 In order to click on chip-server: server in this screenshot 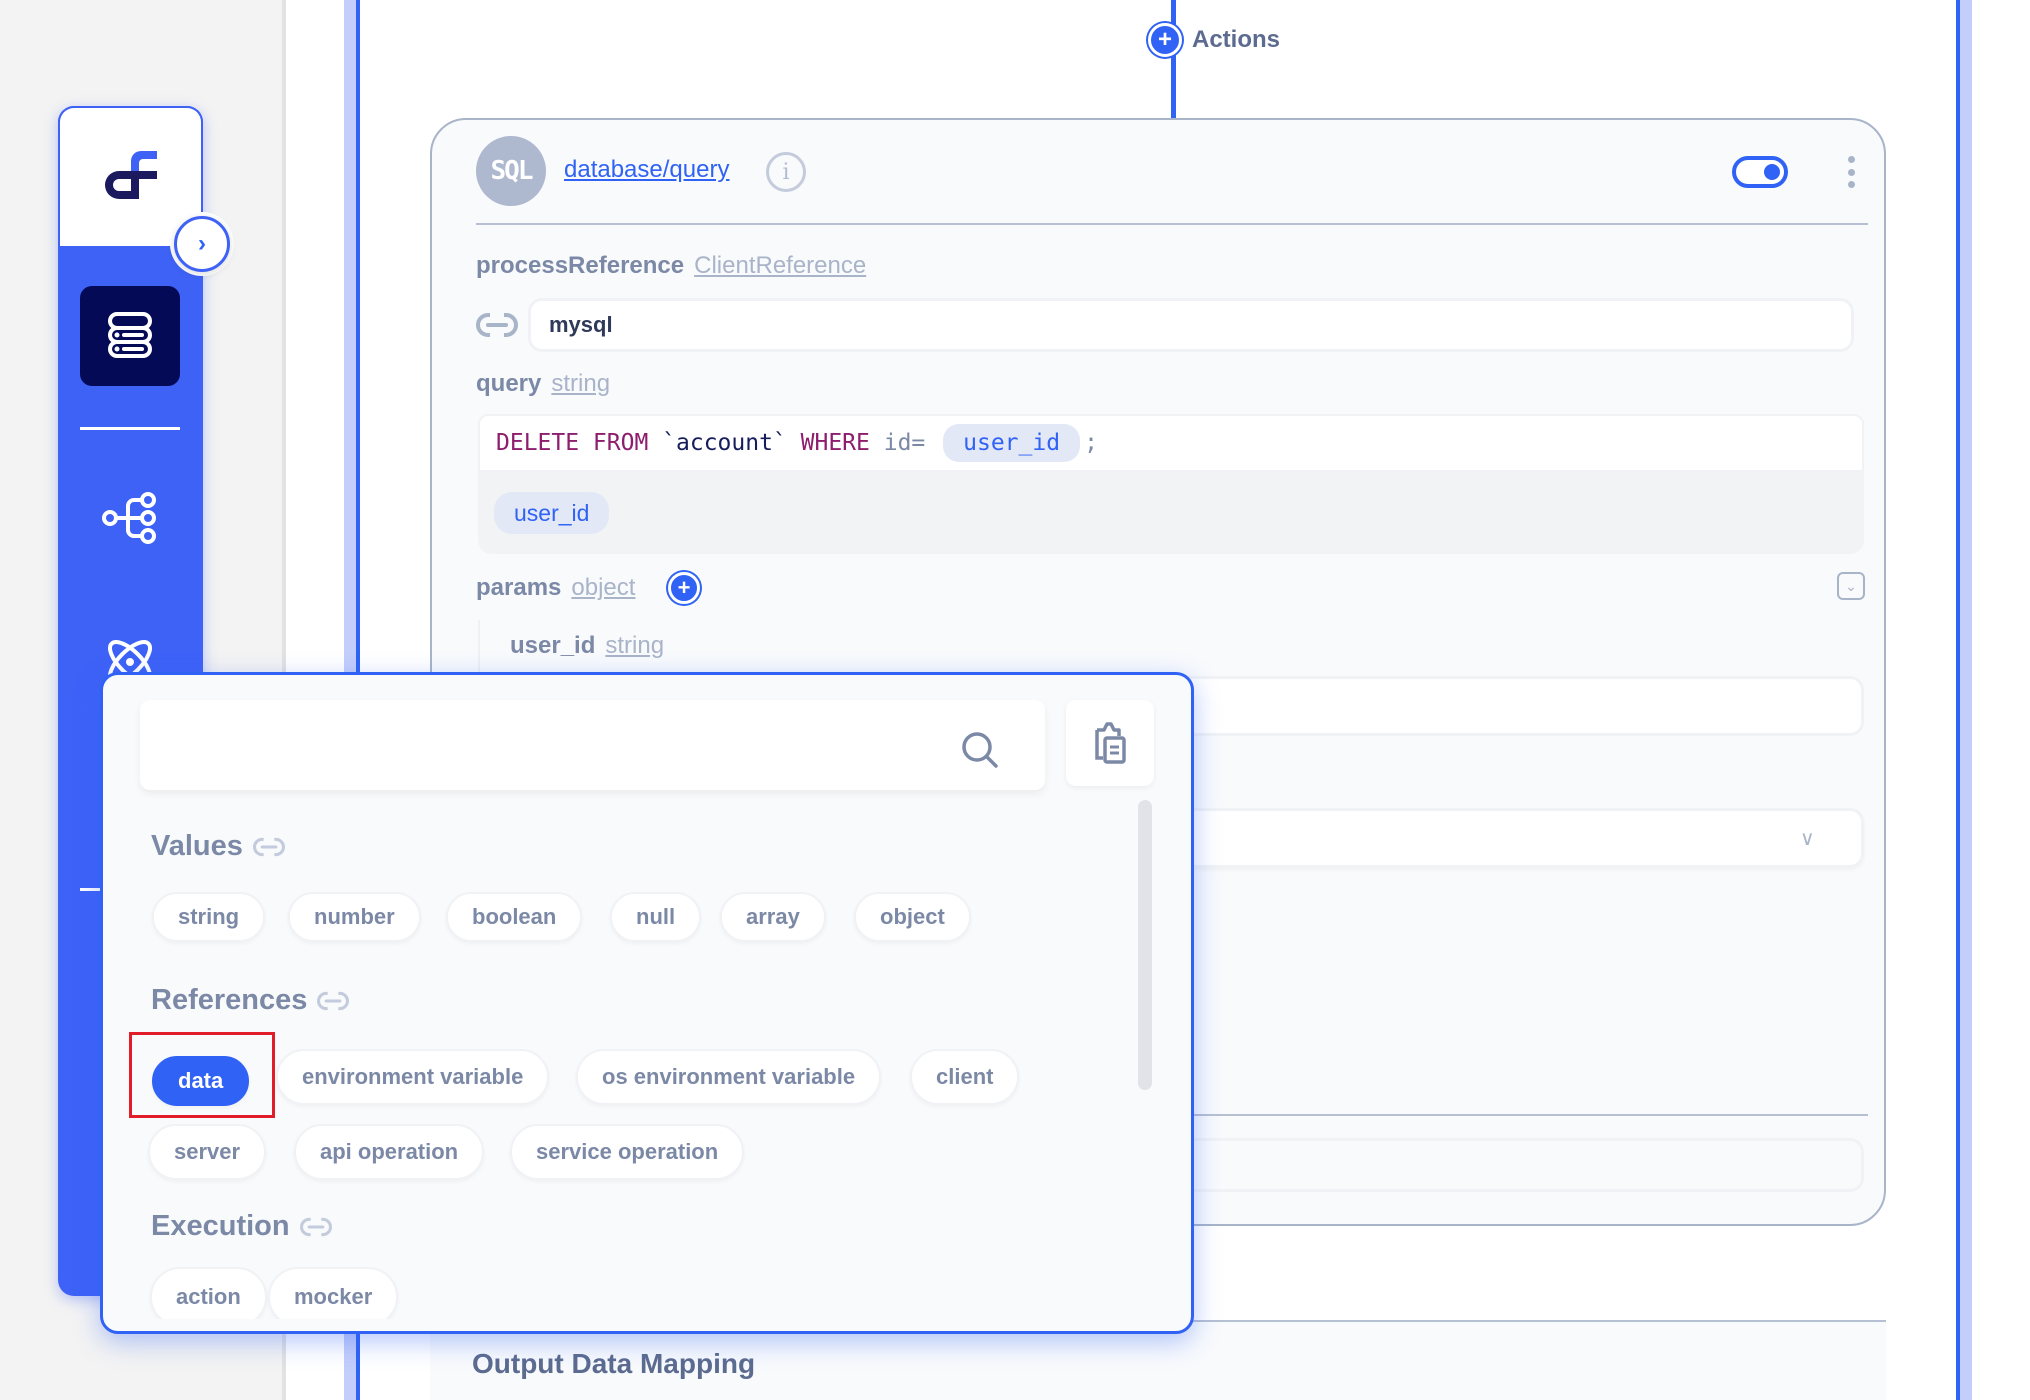, I will do `click(207, 1152)`.